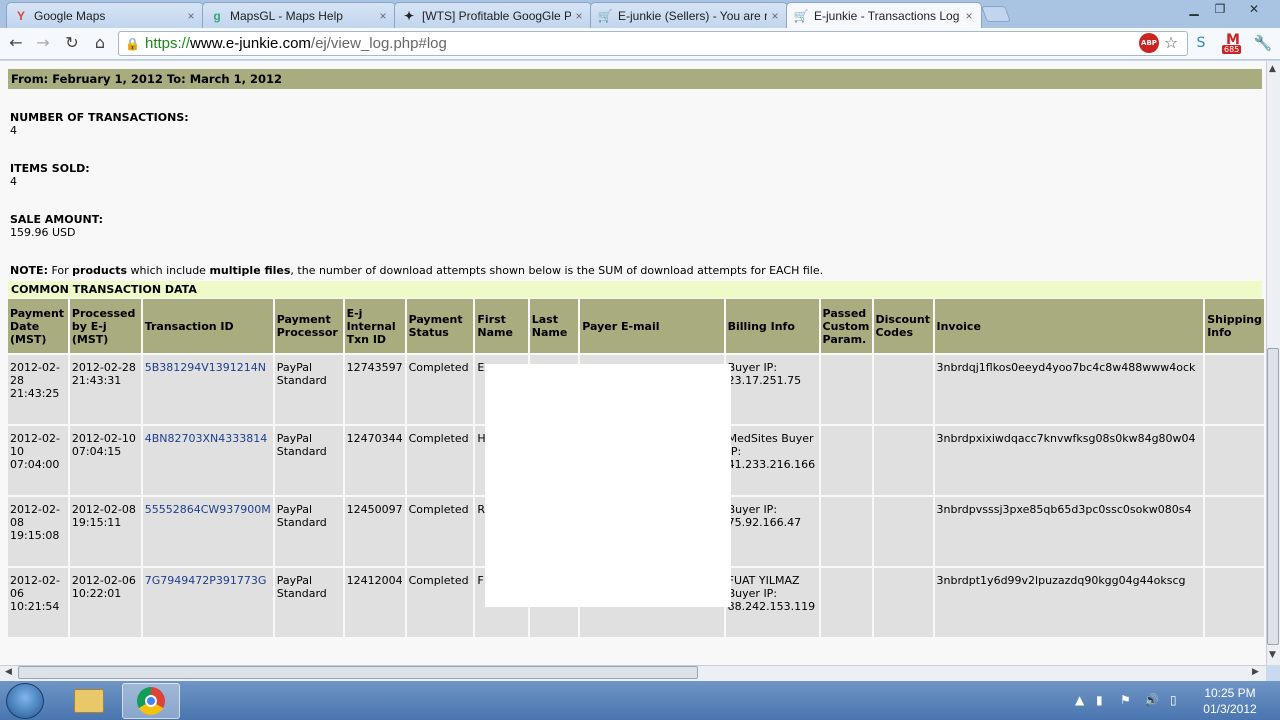  What do you see at coordinates (207, 603) in the screenshot?
I see `cell-transaction-id: 7G7949472P391773G` at bounding box center [207, 603].